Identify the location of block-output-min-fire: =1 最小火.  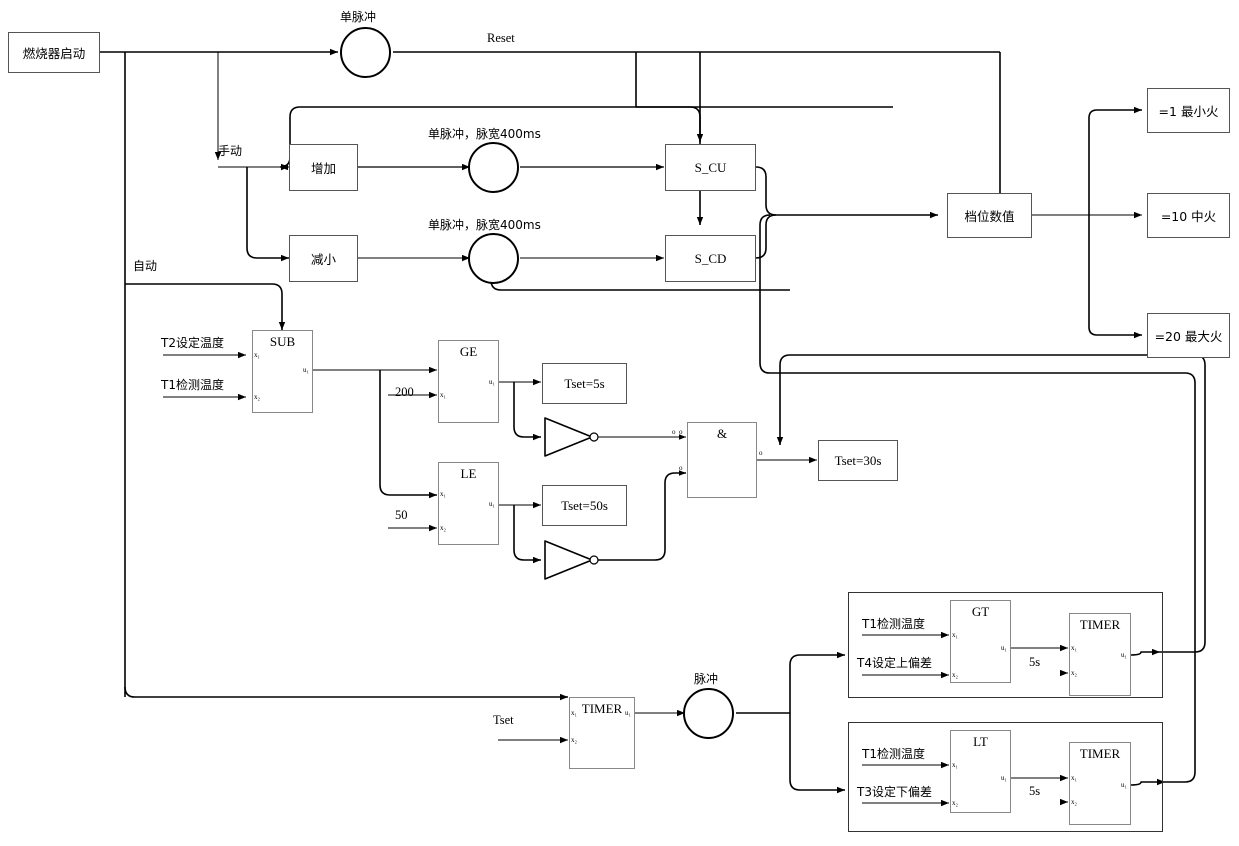
(1188, 110).